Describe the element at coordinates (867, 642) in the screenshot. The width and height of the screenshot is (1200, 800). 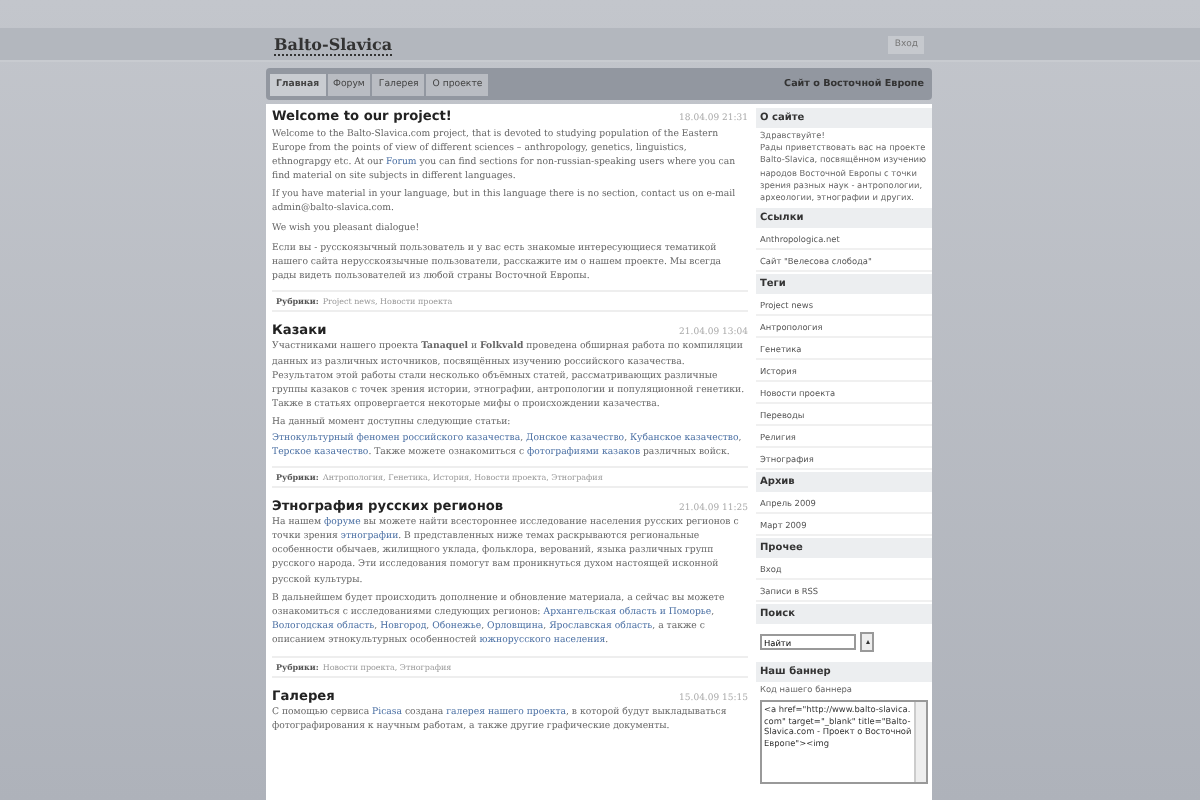
I see `search-button` at that location.